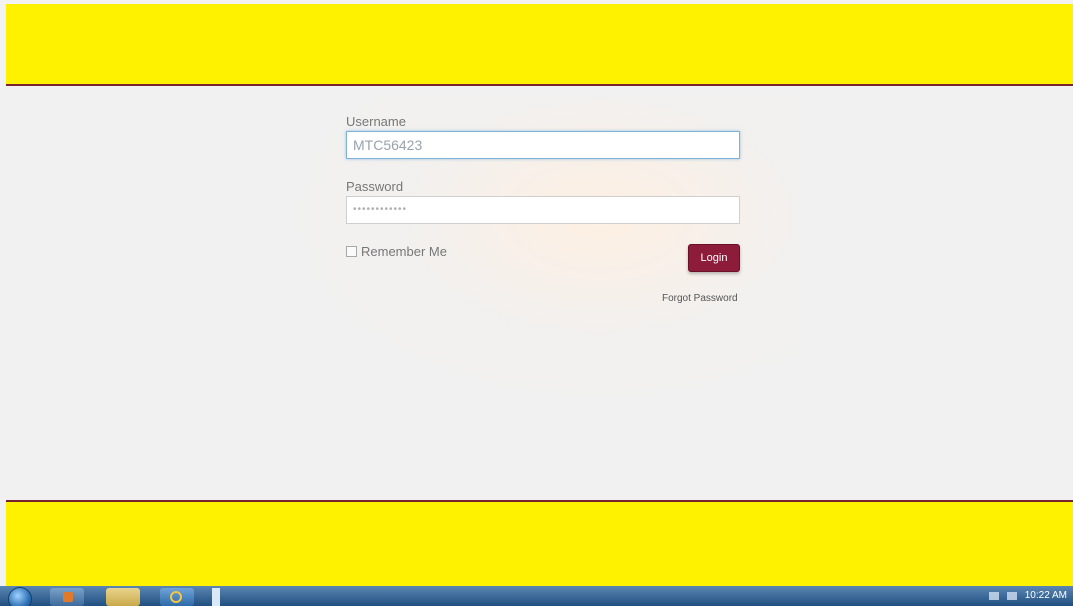 This screenshot has width=1073, height=606. Describe the element at coordinates (123, 597) in the screenshot. I see `folder-icon` at that location.